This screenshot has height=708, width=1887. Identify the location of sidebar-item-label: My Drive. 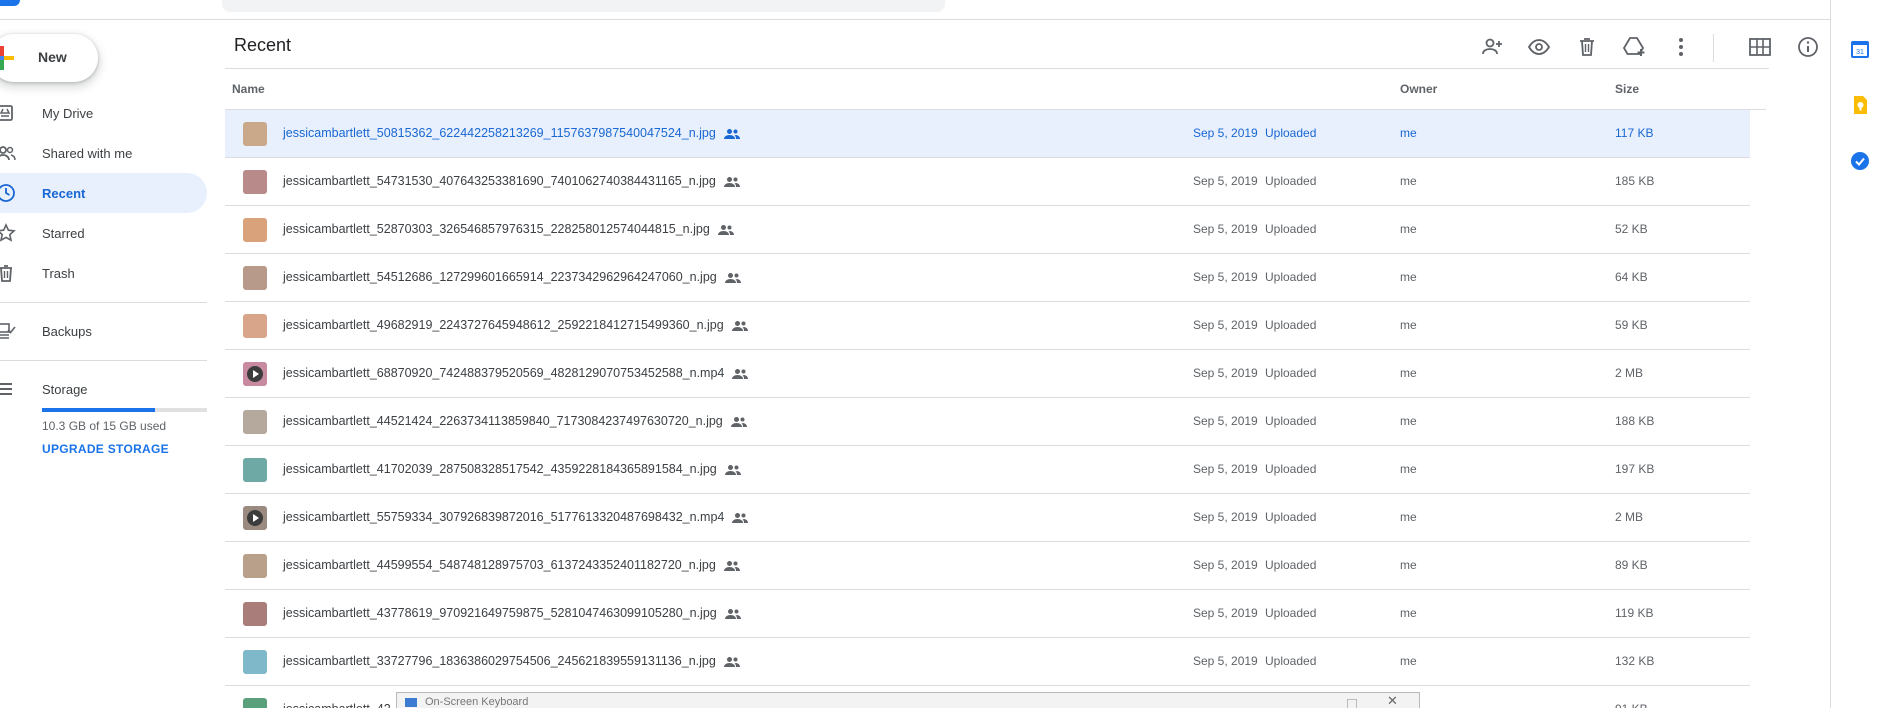
(68, 113).